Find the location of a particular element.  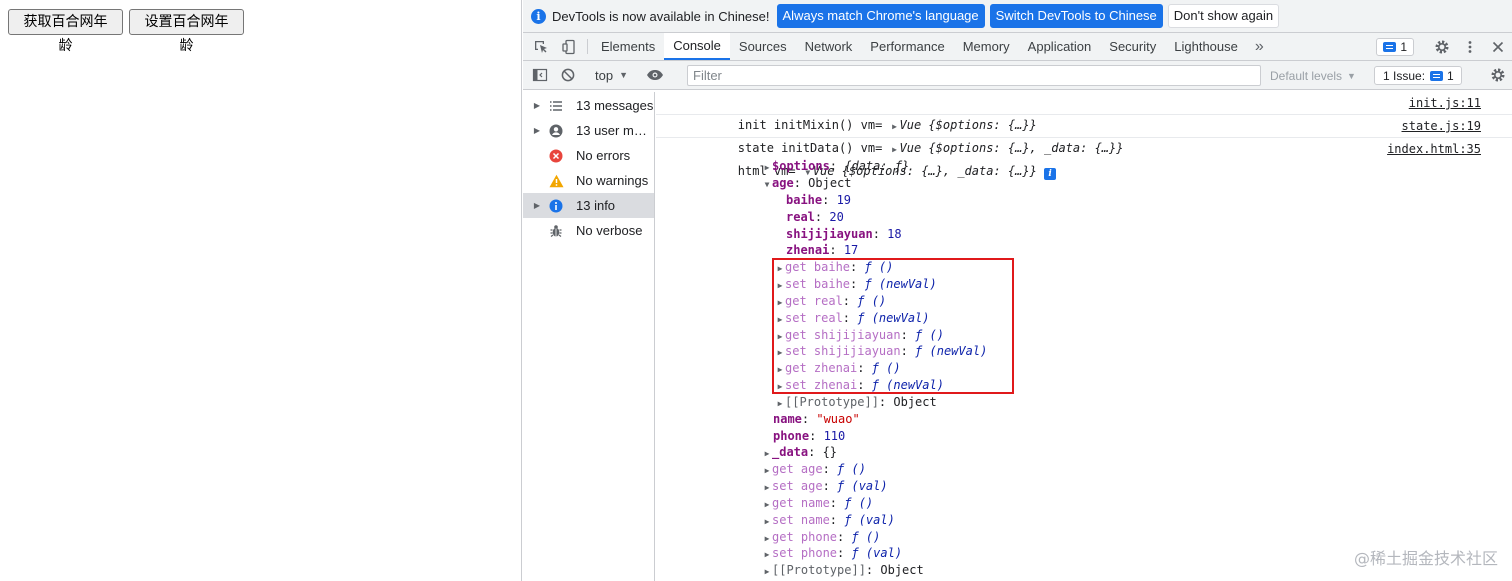

tree-accessor-row: ▶ get age: ƒ () is located at coordinates (814, 469).